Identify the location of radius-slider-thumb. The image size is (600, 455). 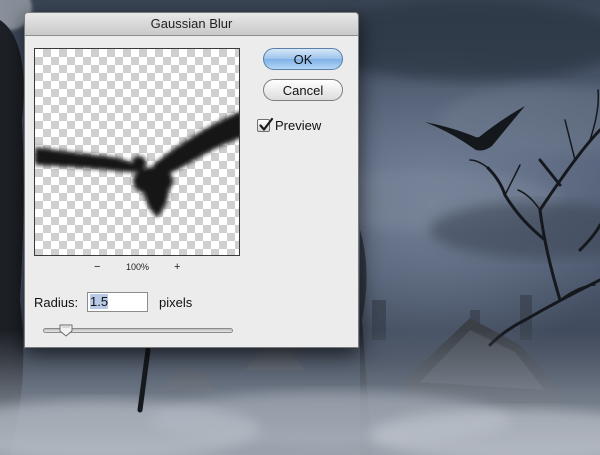
(66, 330).